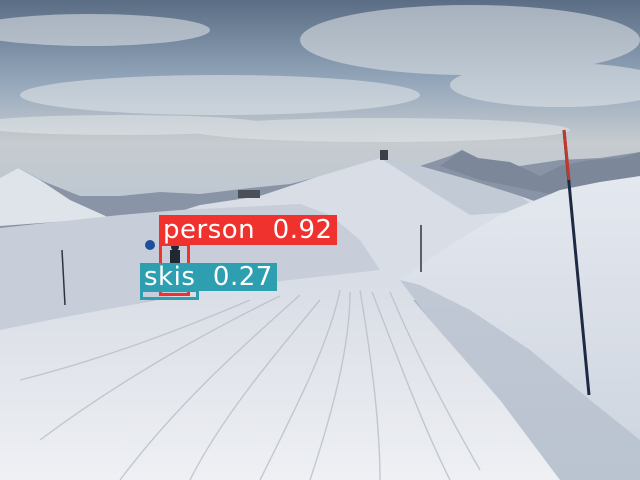 The height and width of the screenshot is (480, 640). I want to click on person-label: person 0.92, so click(248, 230).